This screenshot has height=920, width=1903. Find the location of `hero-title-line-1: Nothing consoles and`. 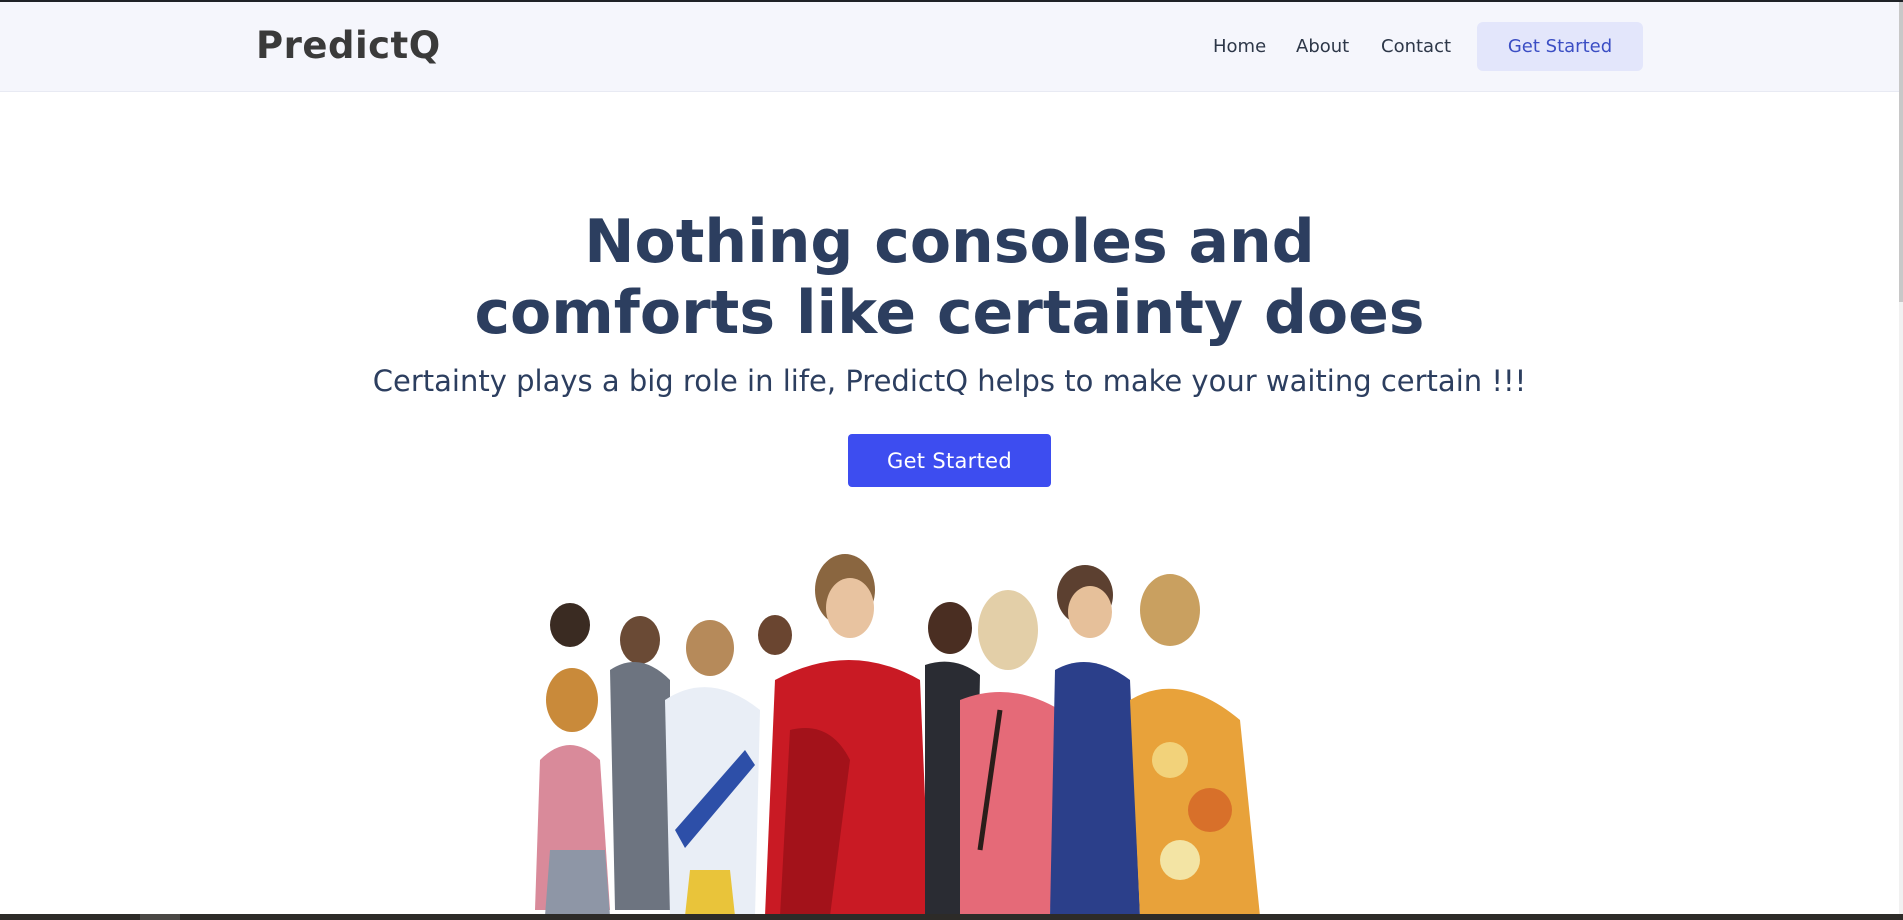

hero-title-line-1: Nothing consoles and is located at coordinates (949, 242).